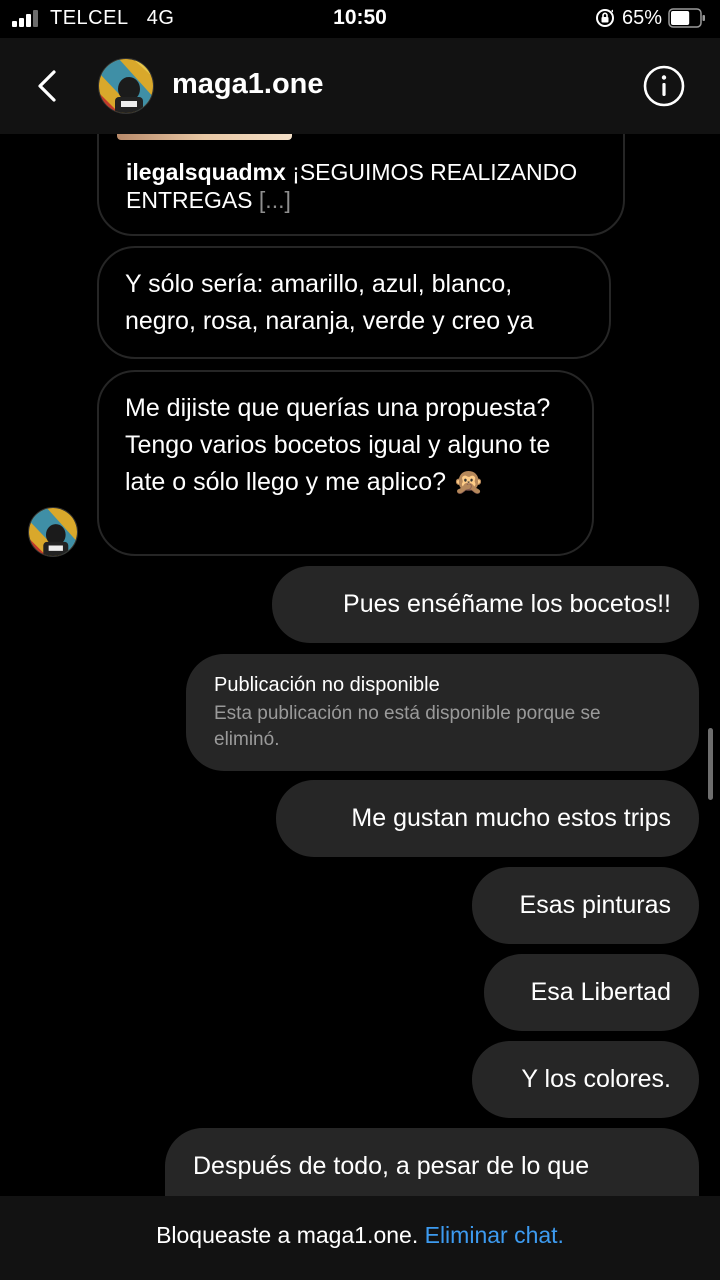 The height and width of the screenshot is (1280, 720). I want to click on outgoing-message: Pues enséñame los bocetos!!, so click(485, 604).